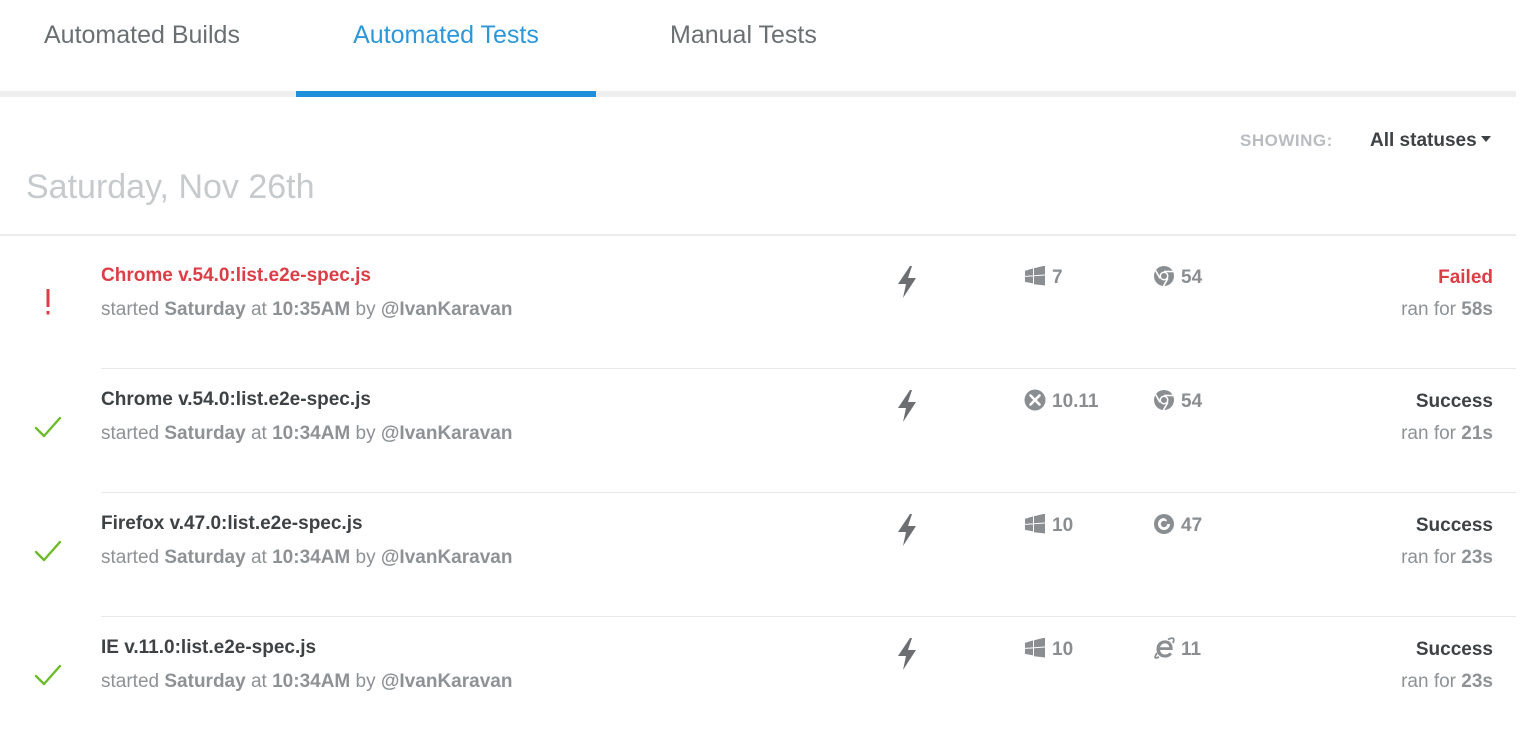 The width and height of the screenshot is (1532, 741). Describe the element at coordinates (758, 235) in the screenshot. I see `section-divider` at that location.